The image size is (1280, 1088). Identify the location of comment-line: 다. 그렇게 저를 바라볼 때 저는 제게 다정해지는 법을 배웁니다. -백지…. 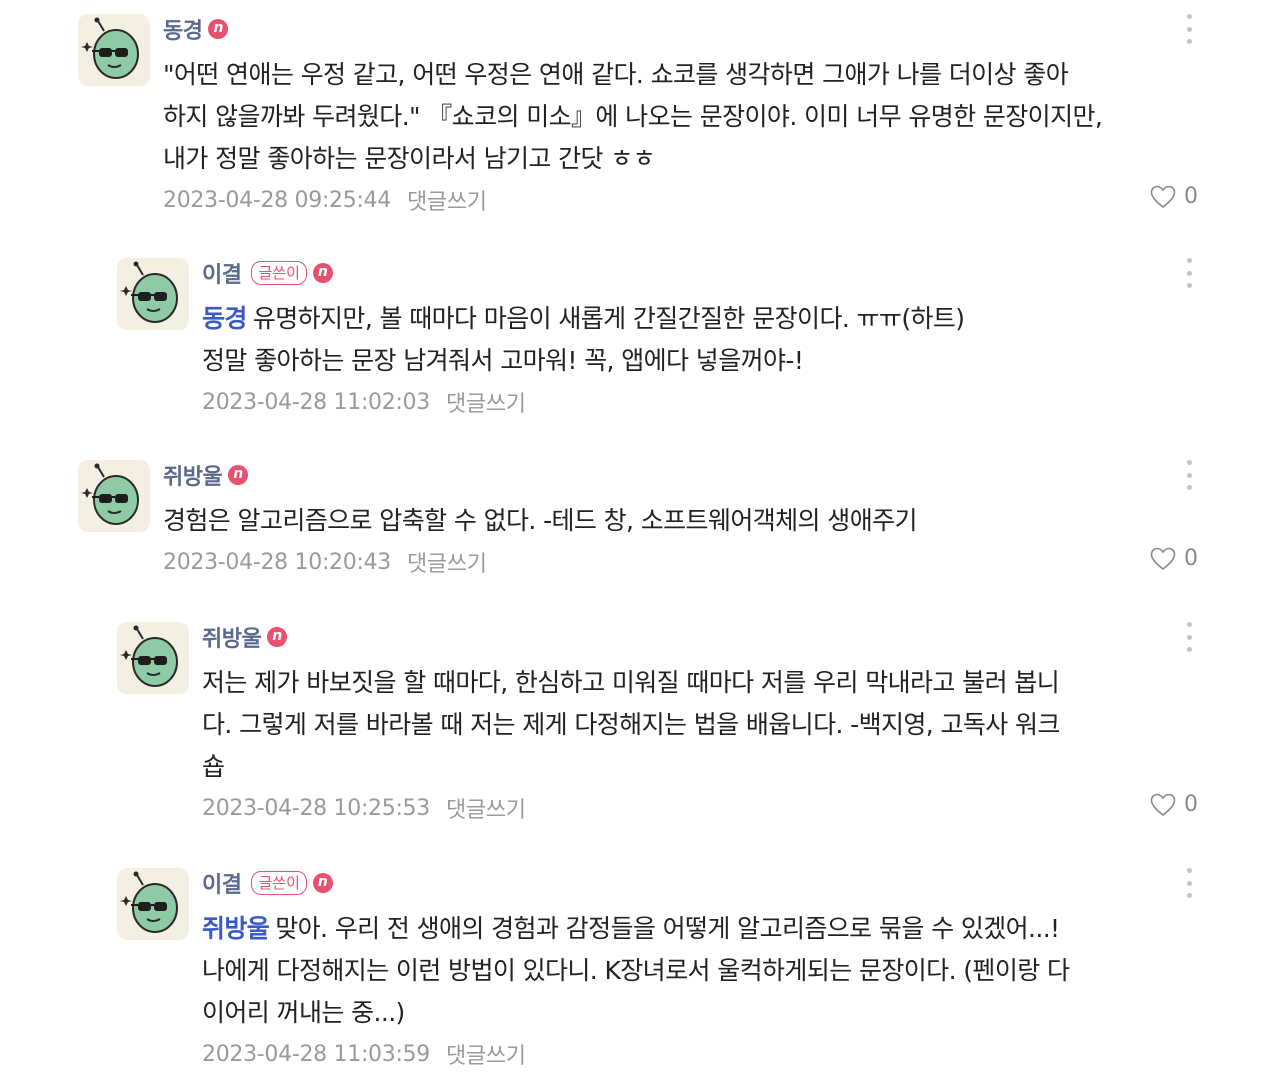
(631, 724).